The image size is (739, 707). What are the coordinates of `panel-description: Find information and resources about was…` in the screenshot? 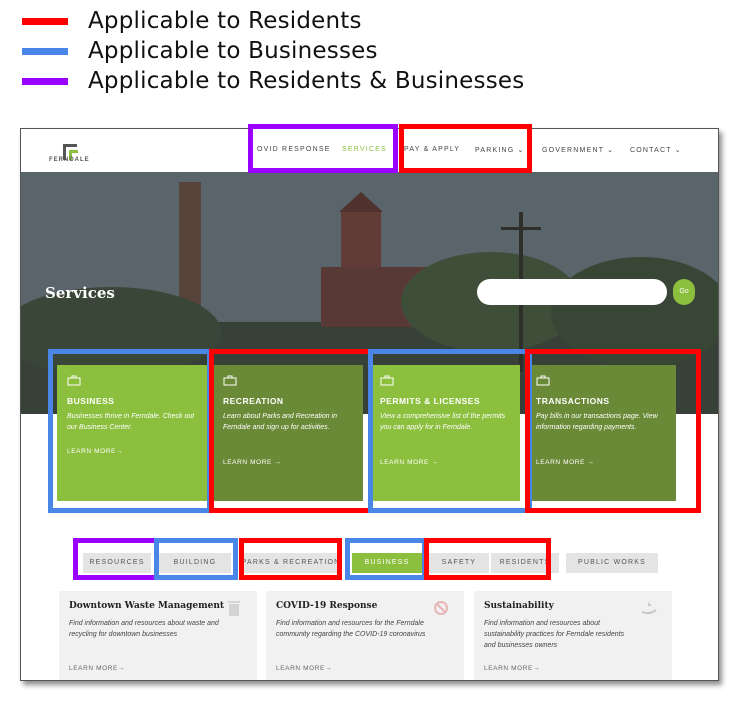 It's located at (144, 629).